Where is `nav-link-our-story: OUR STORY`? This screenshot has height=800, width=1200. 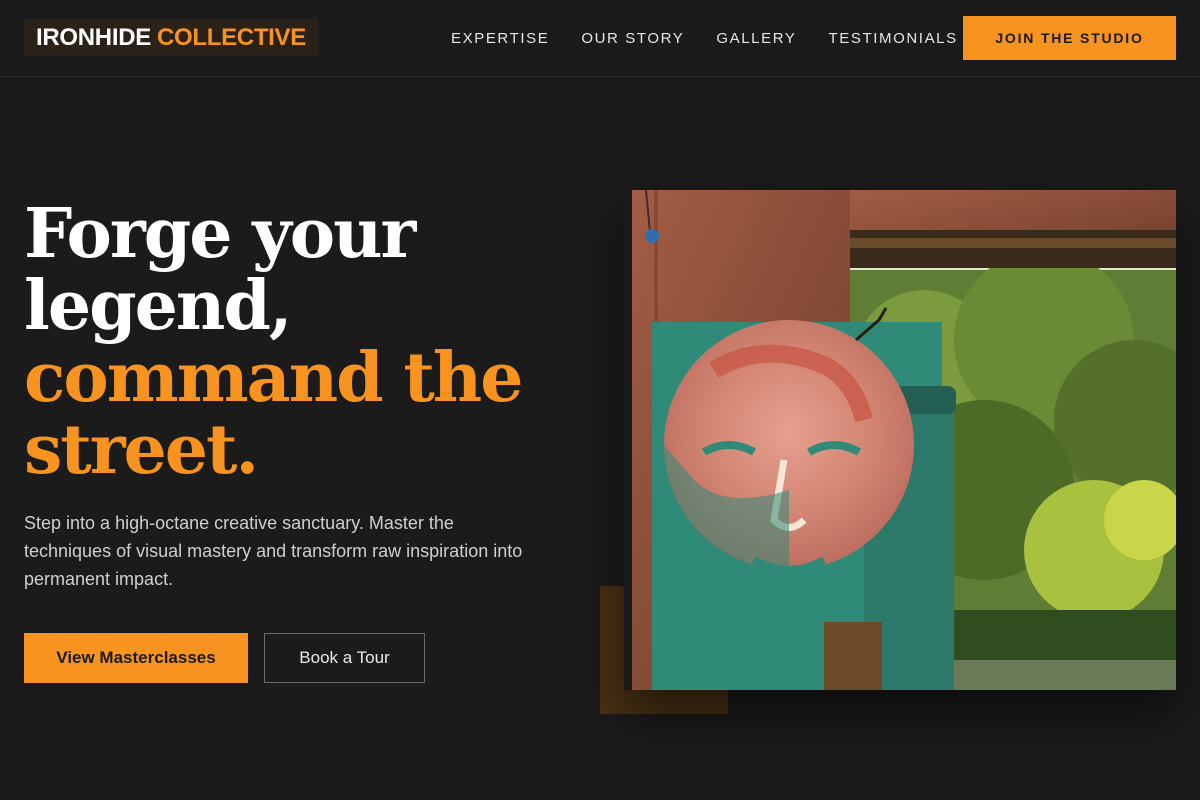
nav-link-our-story: OUR STORY is located at coordinates (632, 38).